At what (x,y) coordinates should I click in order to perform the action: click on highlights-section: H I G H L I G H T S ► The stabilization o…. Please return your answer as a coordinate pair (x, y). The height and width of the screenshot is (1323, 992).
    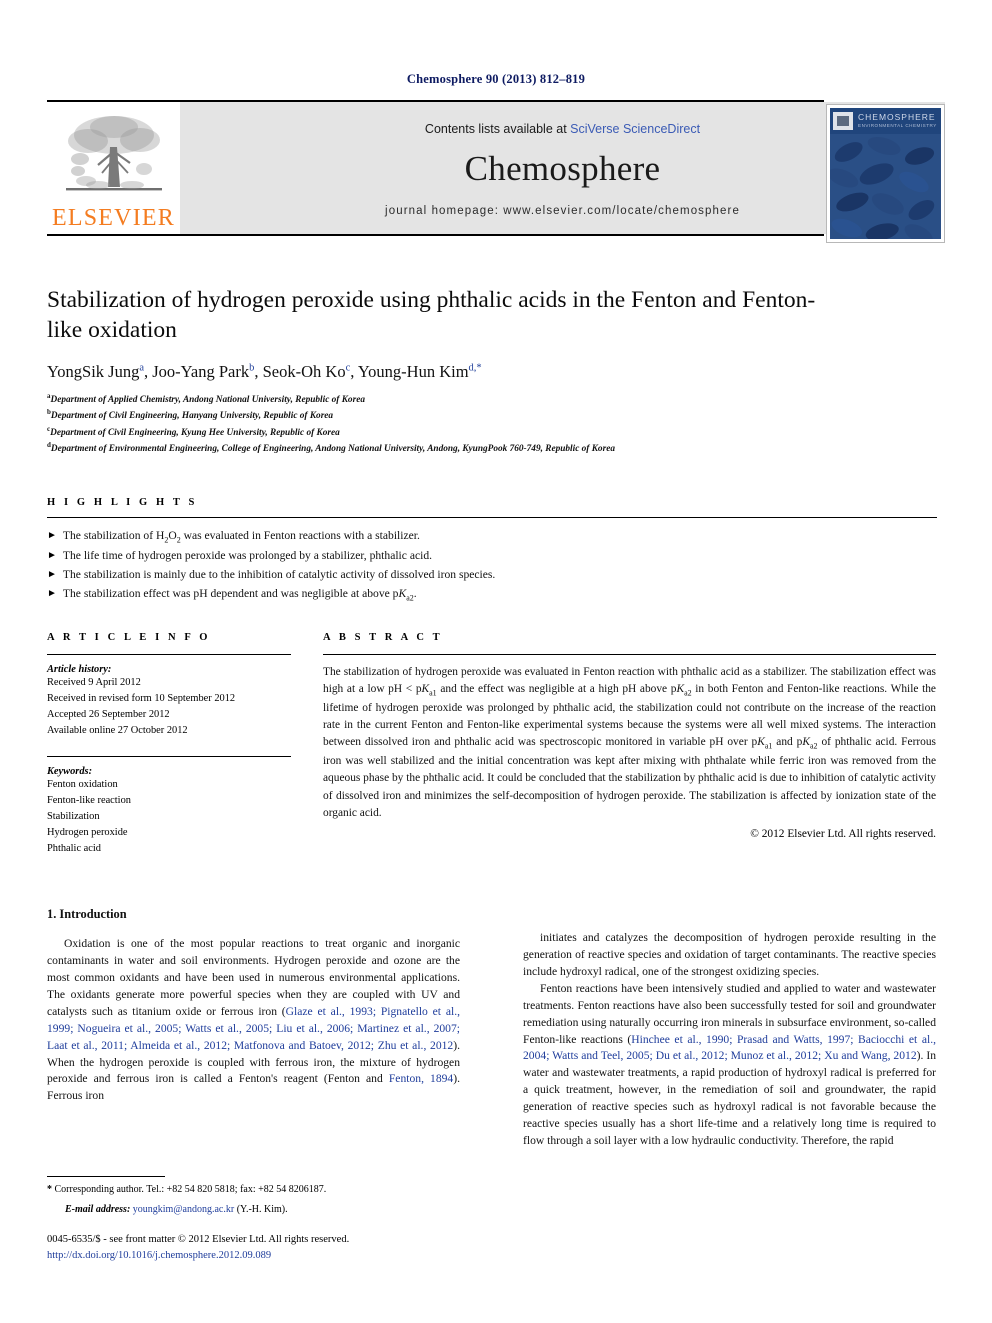
    Looking at the image, I should click on (492, 551).